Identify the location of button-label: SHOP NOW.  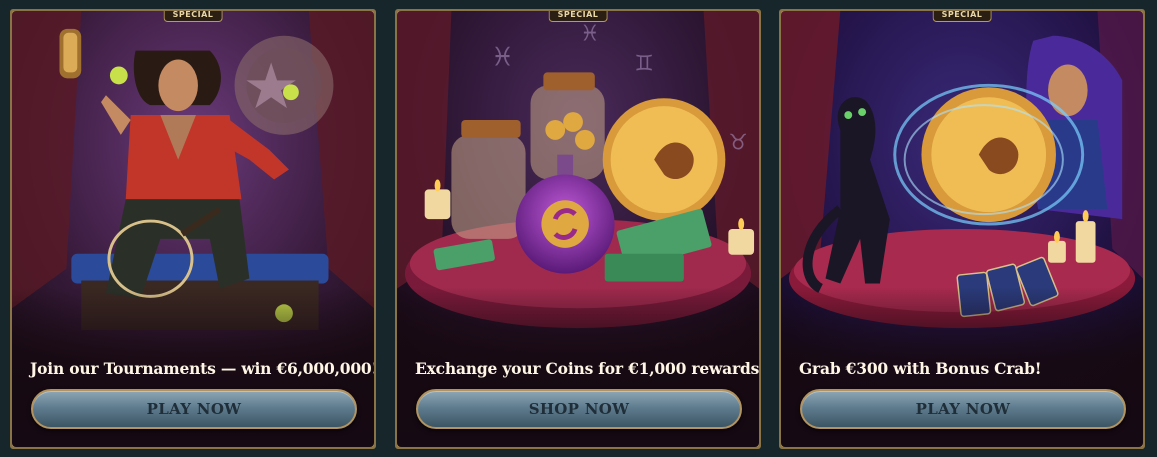
(579, 409).